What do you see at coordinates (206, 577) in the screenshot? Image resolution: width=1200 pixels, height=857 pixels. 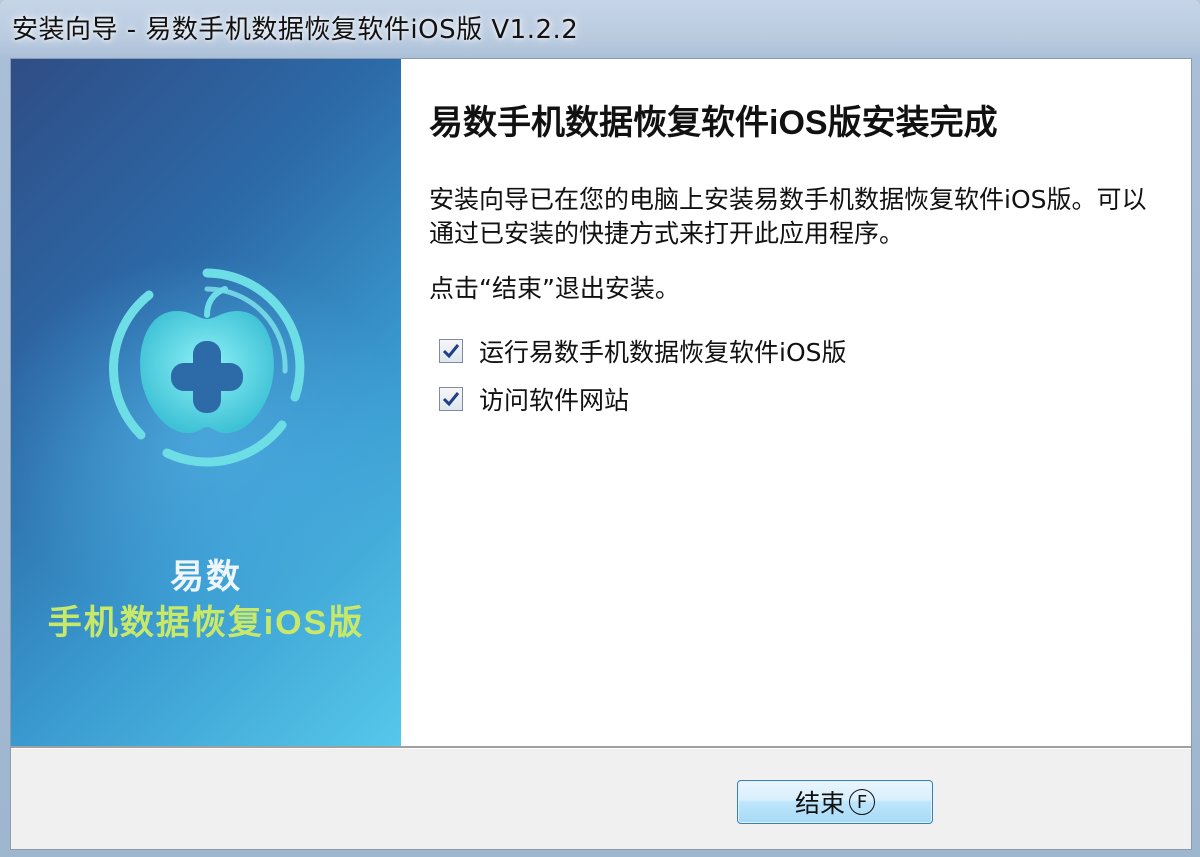 I see `brand-name: 易数` at bounding box center [206, 577].